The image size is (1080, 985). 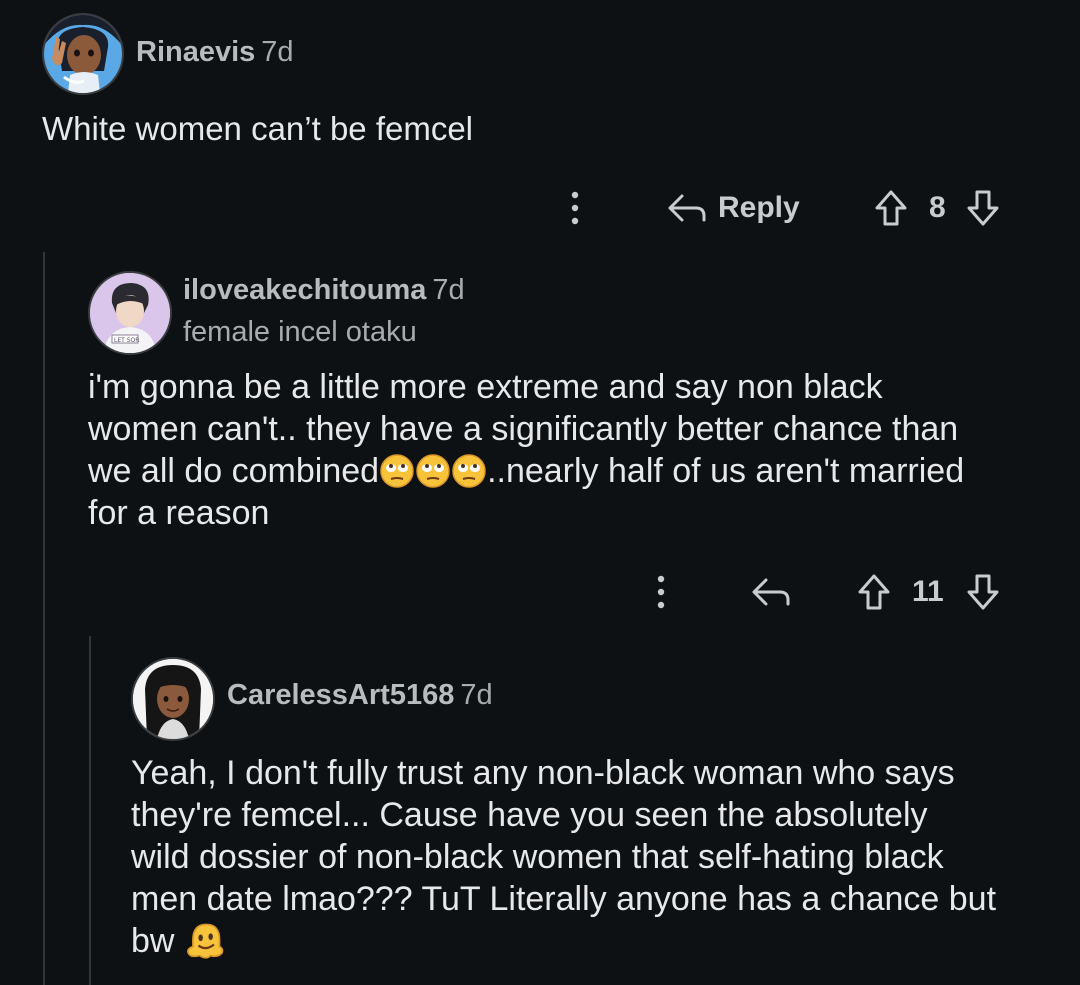 I want to click on avatar-anime-girl-icon, so click(x=173, y=699).